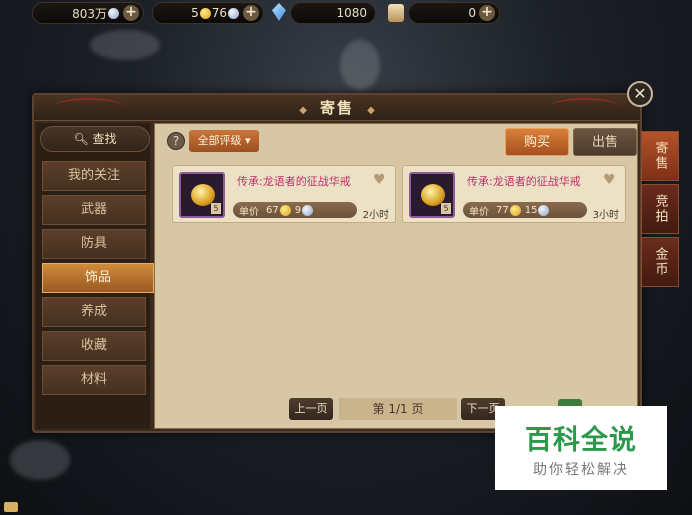  Describe the element at coordinates (131, 13) in the screenshot. I see `add-currency-1-button: +` at that location.